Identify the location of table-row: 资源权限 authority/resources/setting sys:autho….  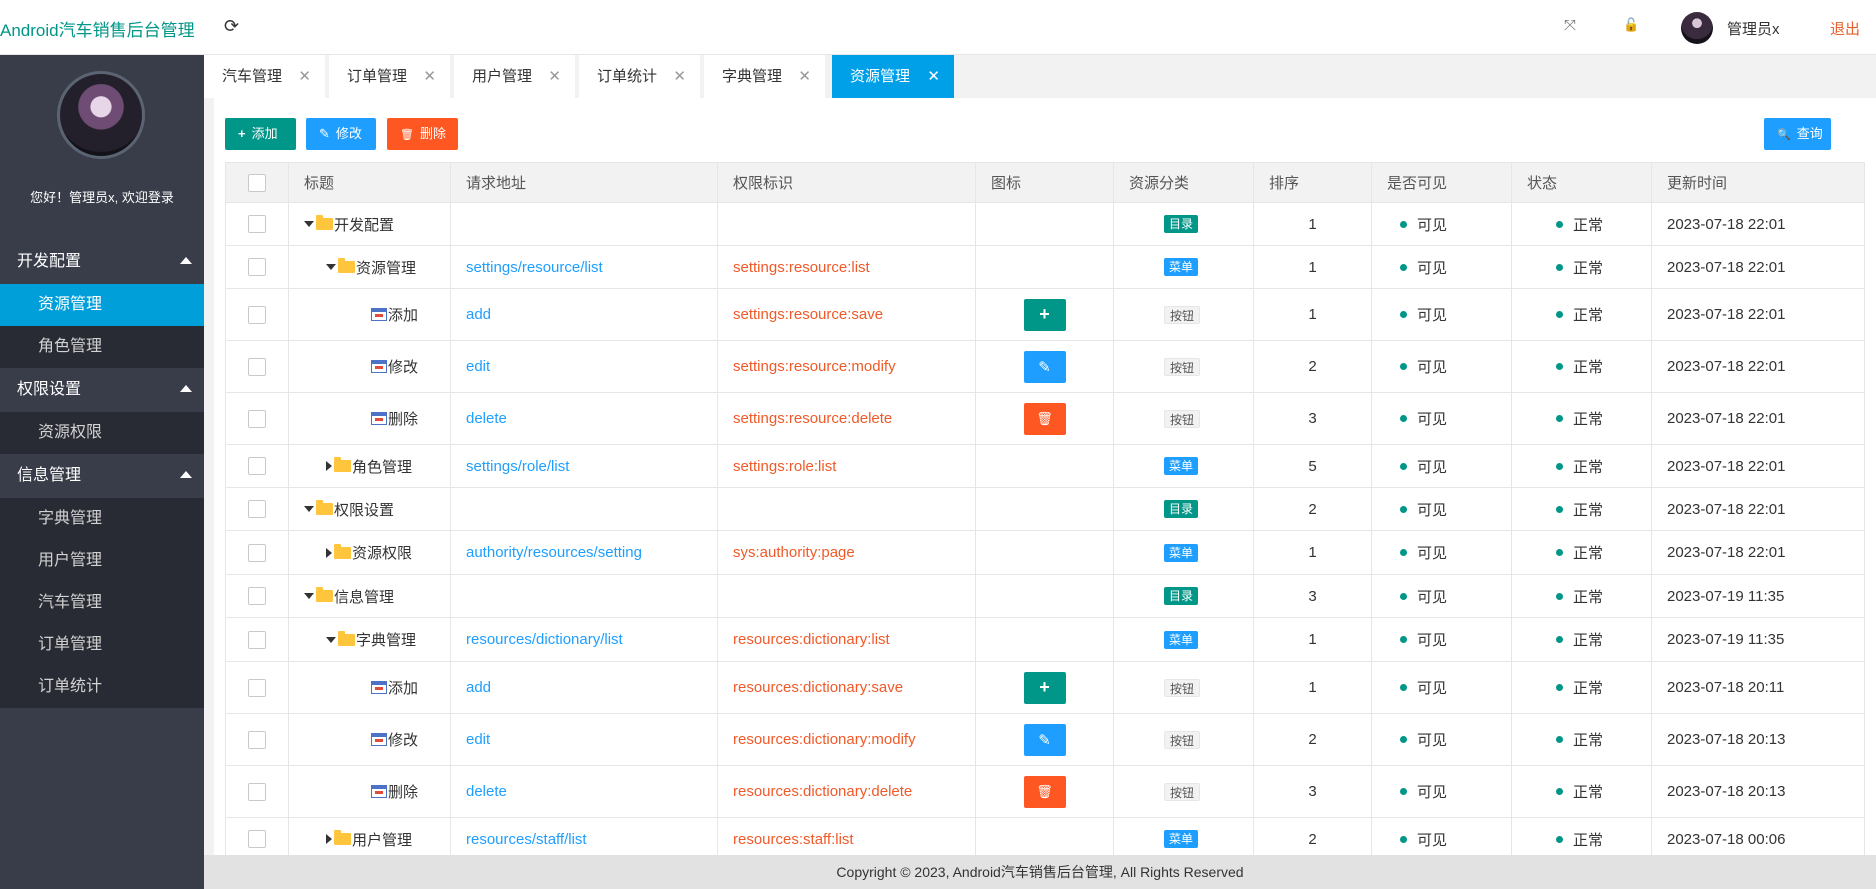
(1045, 553).